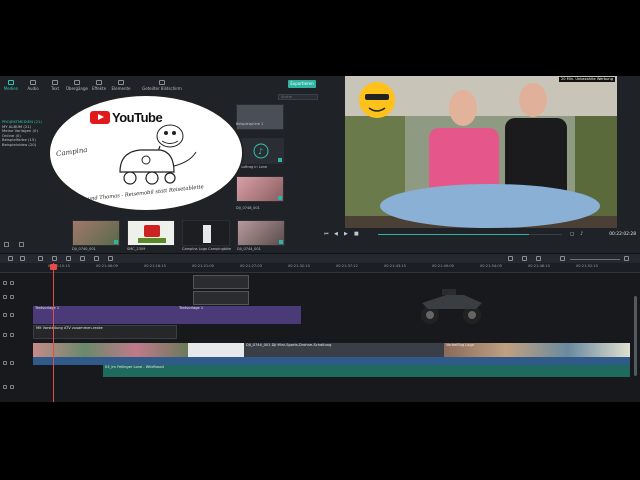 This screenshot has width=640, height=480. Describe the element at coordinates (12, 387) in the screenshot. I see `speaker-icon` at that location.